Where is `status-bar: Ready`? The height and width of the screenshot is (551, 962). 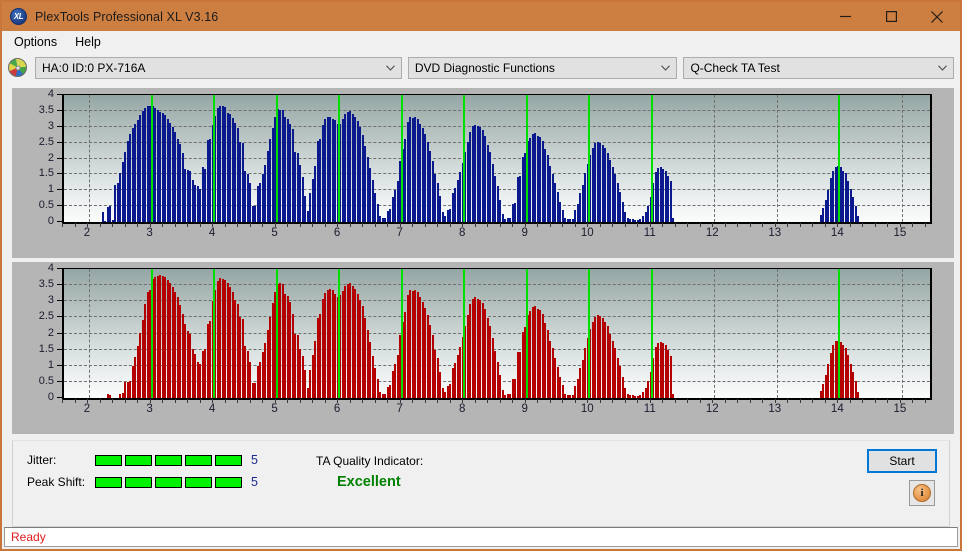
status-bar: Ready is located at coordinates (481, 537).